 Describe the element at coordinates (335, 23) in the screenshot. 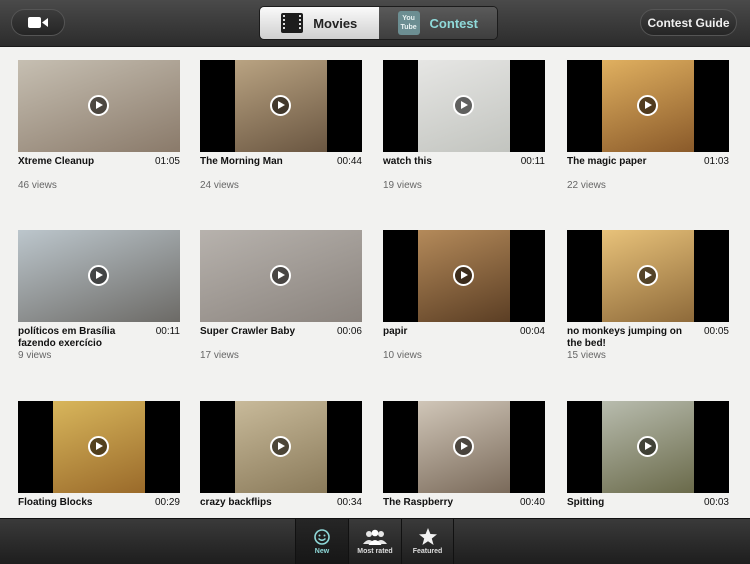

I see `tab-movies-label: Movies` at that location.